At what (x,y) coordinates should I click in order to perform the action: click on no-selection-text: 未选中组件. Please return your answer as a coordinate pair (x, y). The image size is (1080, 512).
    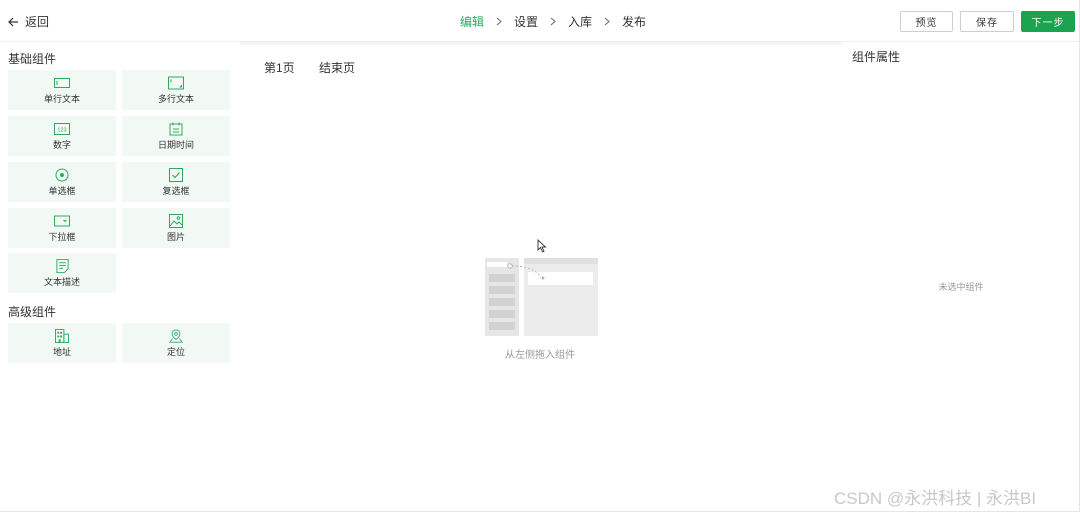
    Looking at the image, I should click on (961, 287).